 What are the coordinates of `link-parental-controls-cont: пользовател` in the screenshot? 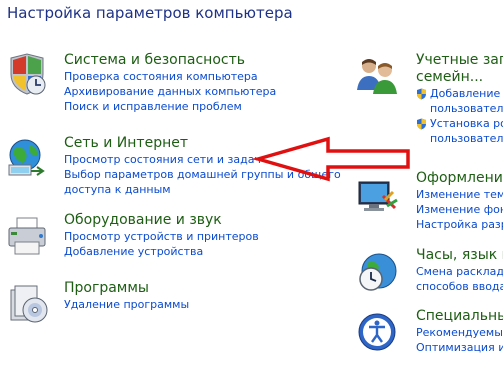 It's located at (459, 138).